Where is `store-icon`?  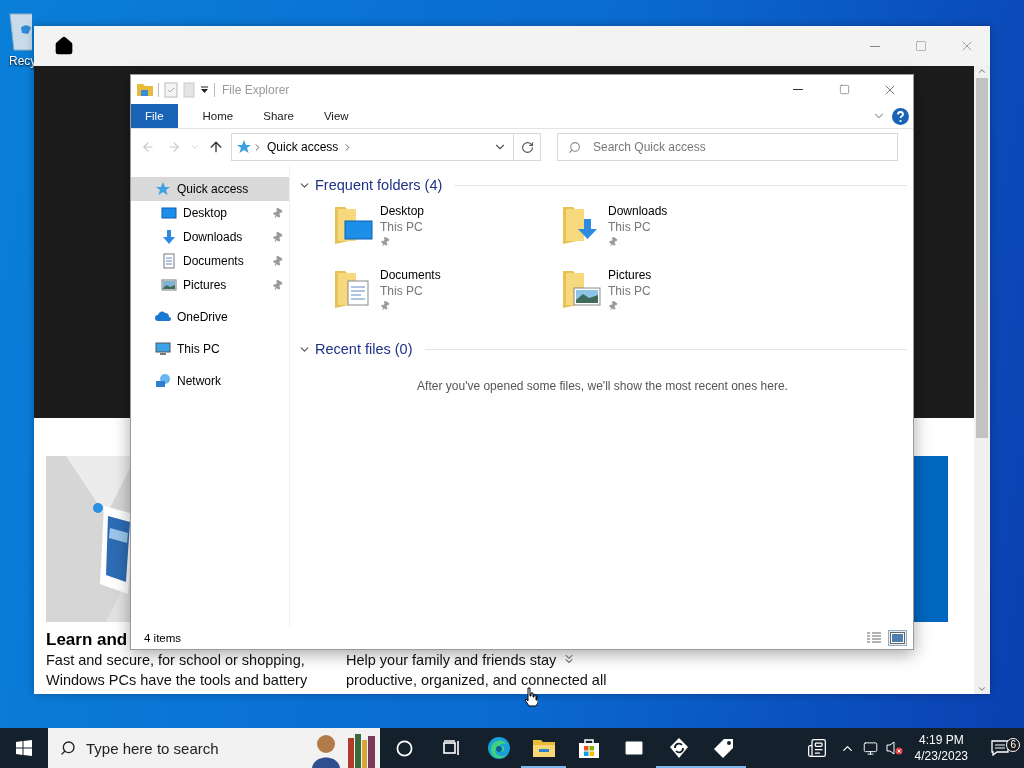 store-icon is located at coordinates (588, 748).